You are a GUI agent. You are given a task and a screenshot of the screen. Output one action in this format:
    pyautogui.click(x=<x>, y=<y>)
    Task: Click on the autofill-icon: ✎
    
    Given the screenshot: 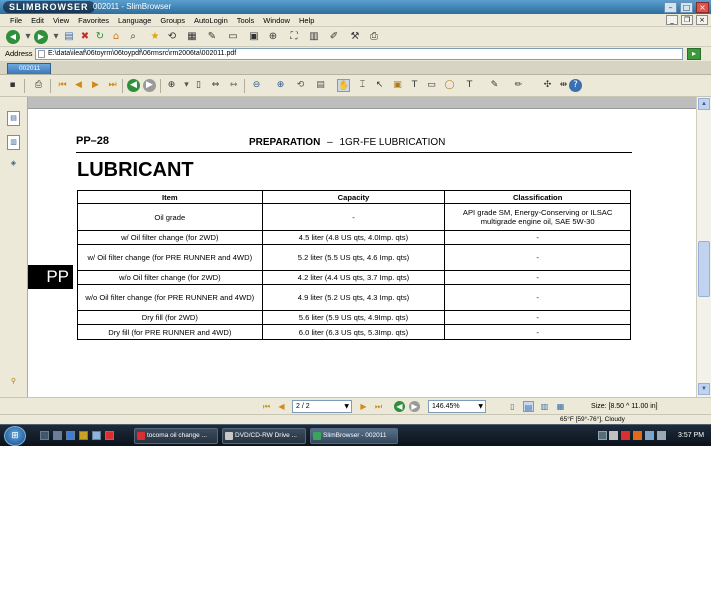 What is the action you would take?
    pyautogui.click(x=212, y=37)
    